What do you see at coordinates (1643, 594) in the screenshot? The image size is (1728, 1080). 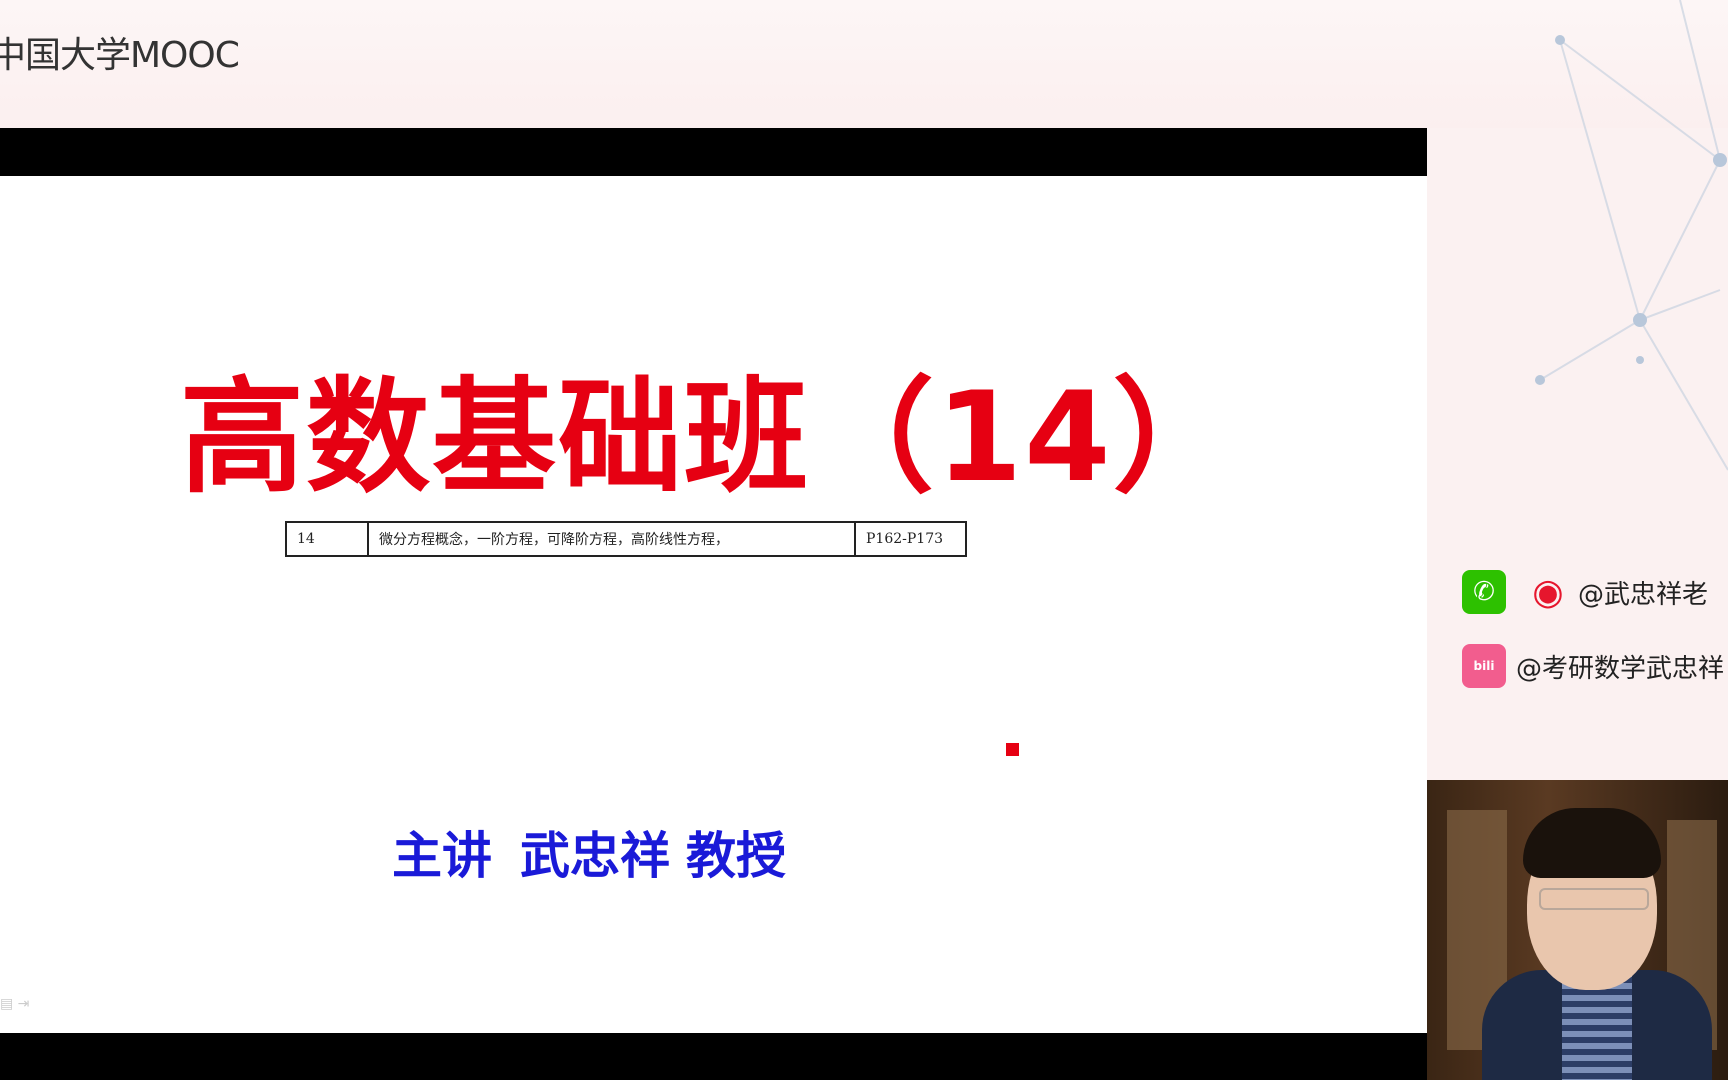 I see `weibo-handle: @武忠祥老` at bounding box center [1643, 594].